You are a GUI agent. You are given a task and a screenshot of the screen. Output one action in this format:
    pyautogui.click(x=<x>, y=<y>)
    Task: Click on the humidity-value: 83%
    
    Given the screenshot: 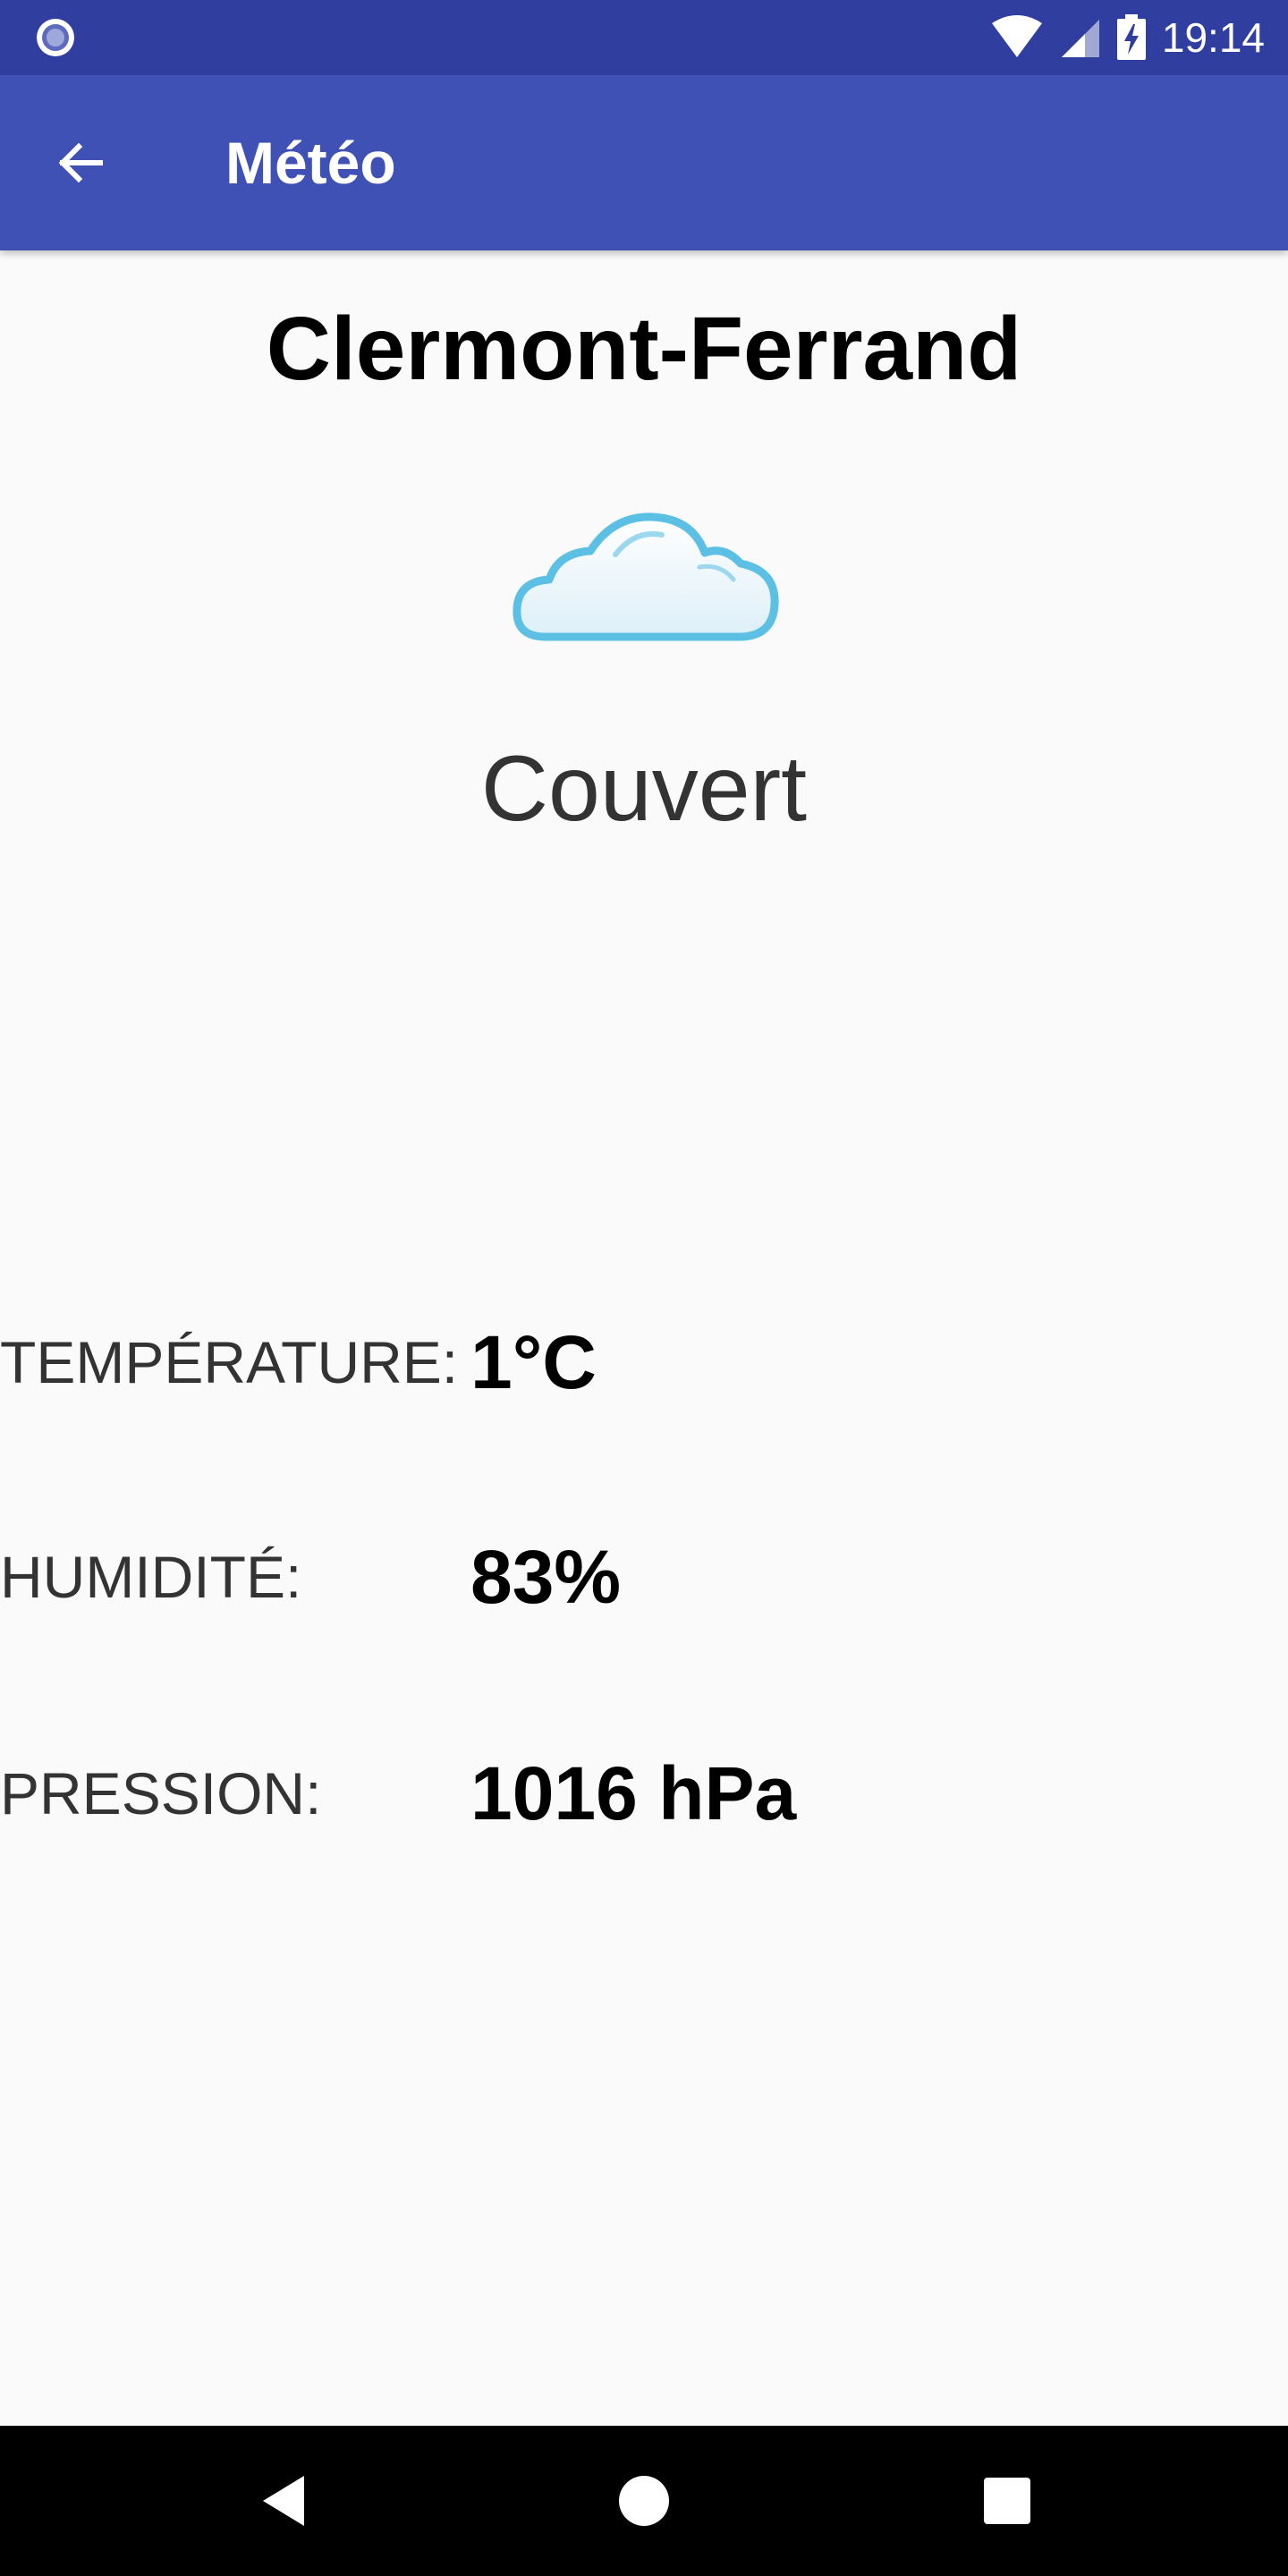 What is the action you would take?
    pyautogui.click(x=546, y=1577)
    